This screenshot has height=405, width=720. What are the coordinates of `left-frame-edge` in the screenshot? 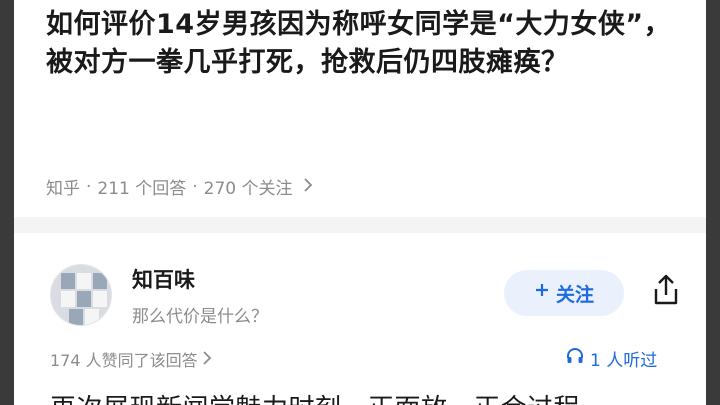 It's located at (7, 202).